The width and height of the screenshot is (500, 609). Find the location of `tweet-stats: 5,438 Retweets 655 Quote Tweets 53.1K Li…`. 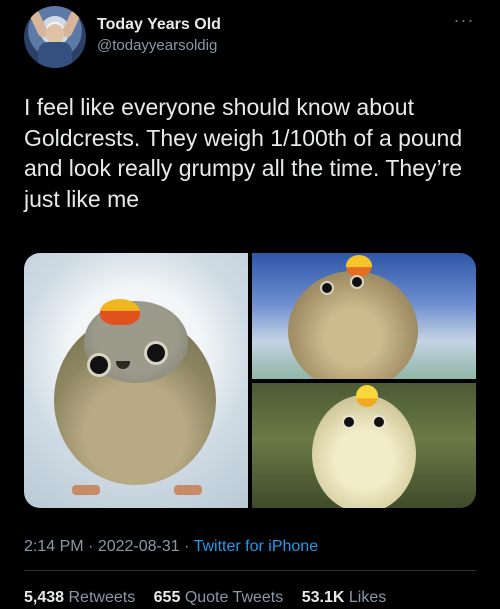

tweet-stats: 5,438 Retweets 655 Quote Tweets 53.1K Li… is located at coordinates (212, 598).